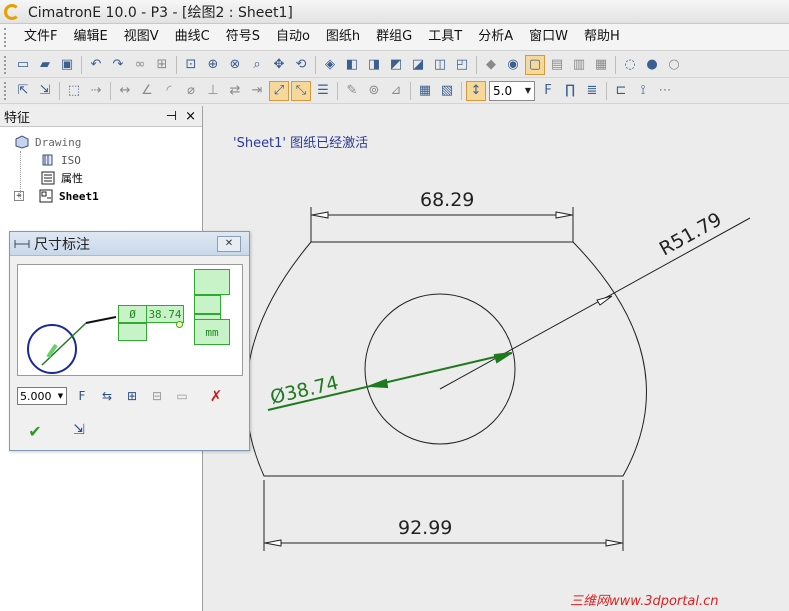 Image resolution: width=789 pixels, height=611 pixels. I want to click on dialog-title: 尺寸标注, so click(62, 244).